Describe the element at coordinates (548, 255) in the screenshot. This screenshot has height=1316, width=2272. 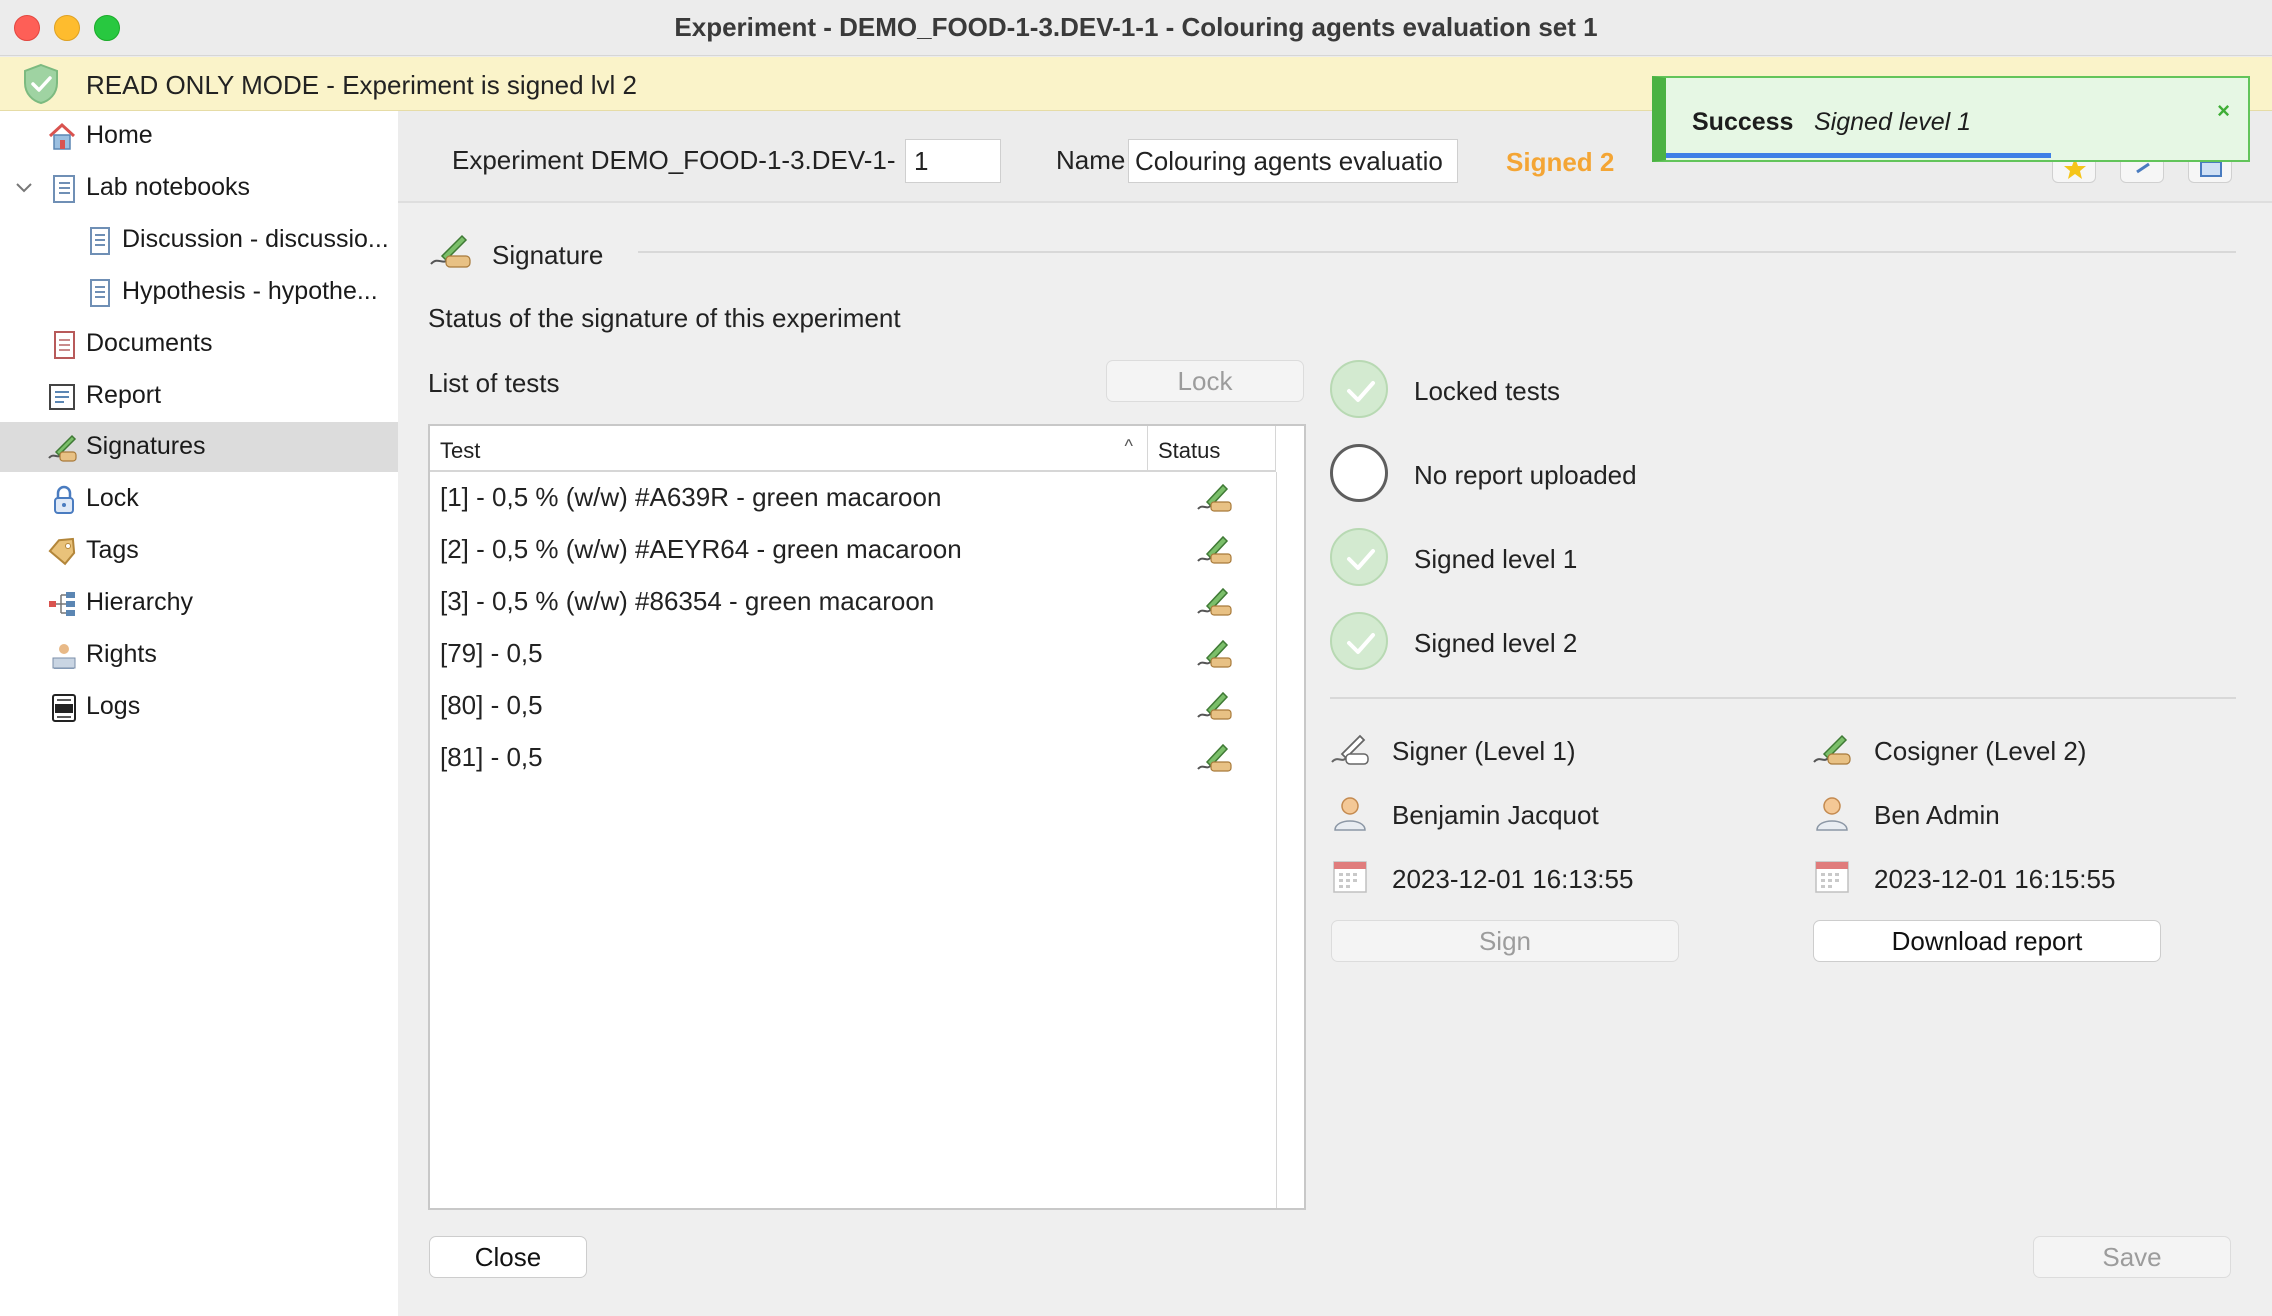
I see `section-title: Signature` at that location.